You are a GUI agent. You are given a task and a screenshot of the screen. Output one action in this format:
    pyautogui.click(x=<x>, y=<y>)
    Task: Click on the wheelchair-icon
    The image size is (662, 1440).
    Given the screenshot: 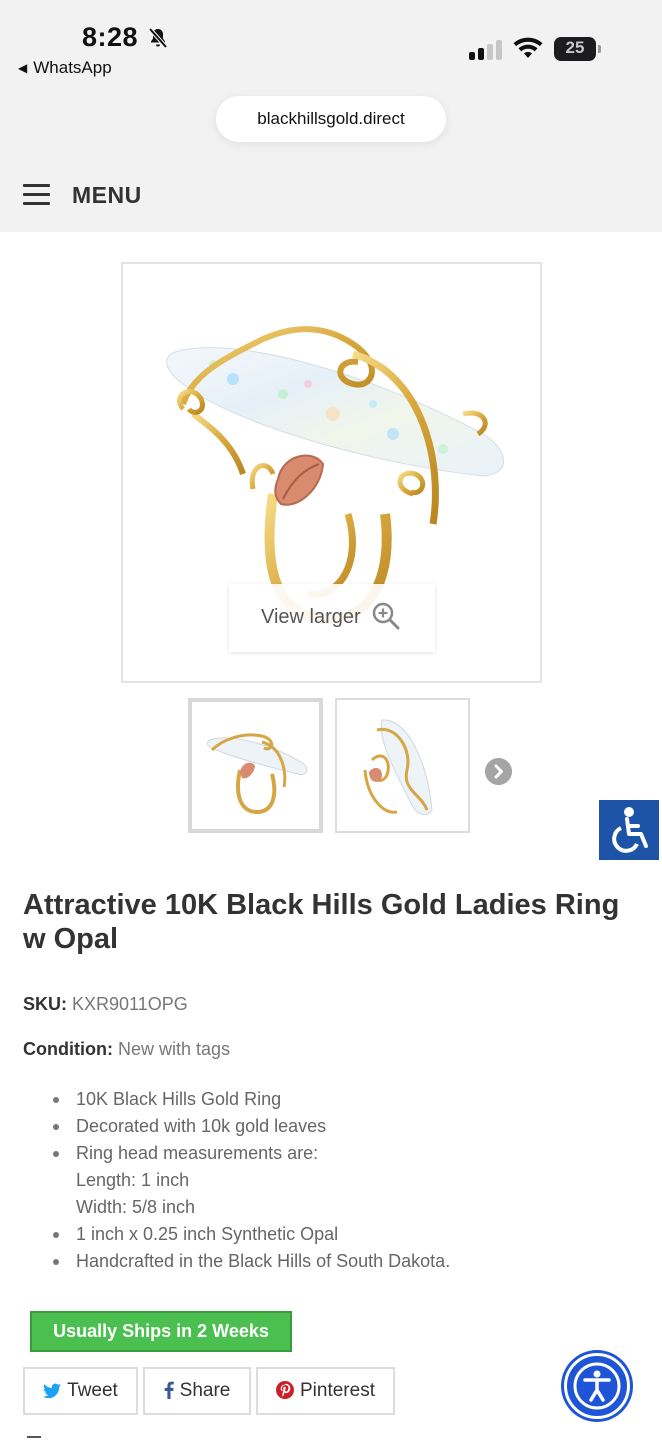 What is the action you would take?
    pyautogui.click(x=630, y=830)
    